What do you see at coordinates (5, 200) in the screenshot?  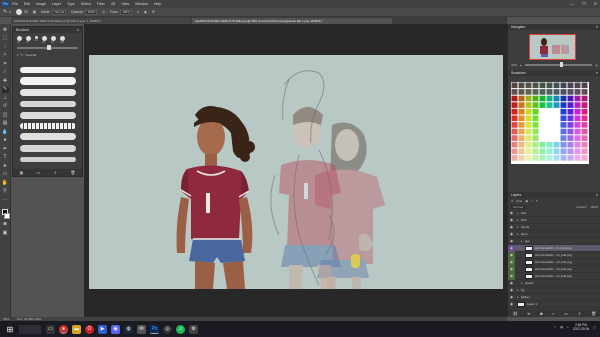 I see `more-tools-icon: ⋯` at bounding box center [5, 200].